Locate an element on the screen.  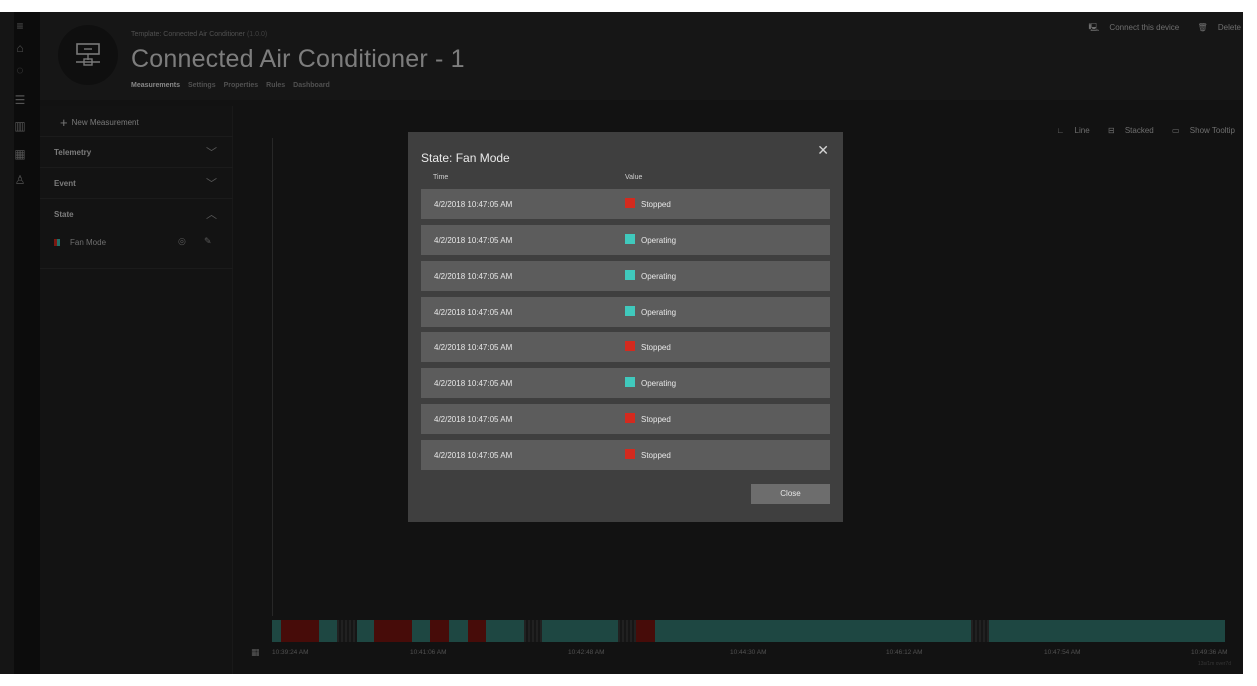
value-column-header: Value is located at coordinates (634, 177).